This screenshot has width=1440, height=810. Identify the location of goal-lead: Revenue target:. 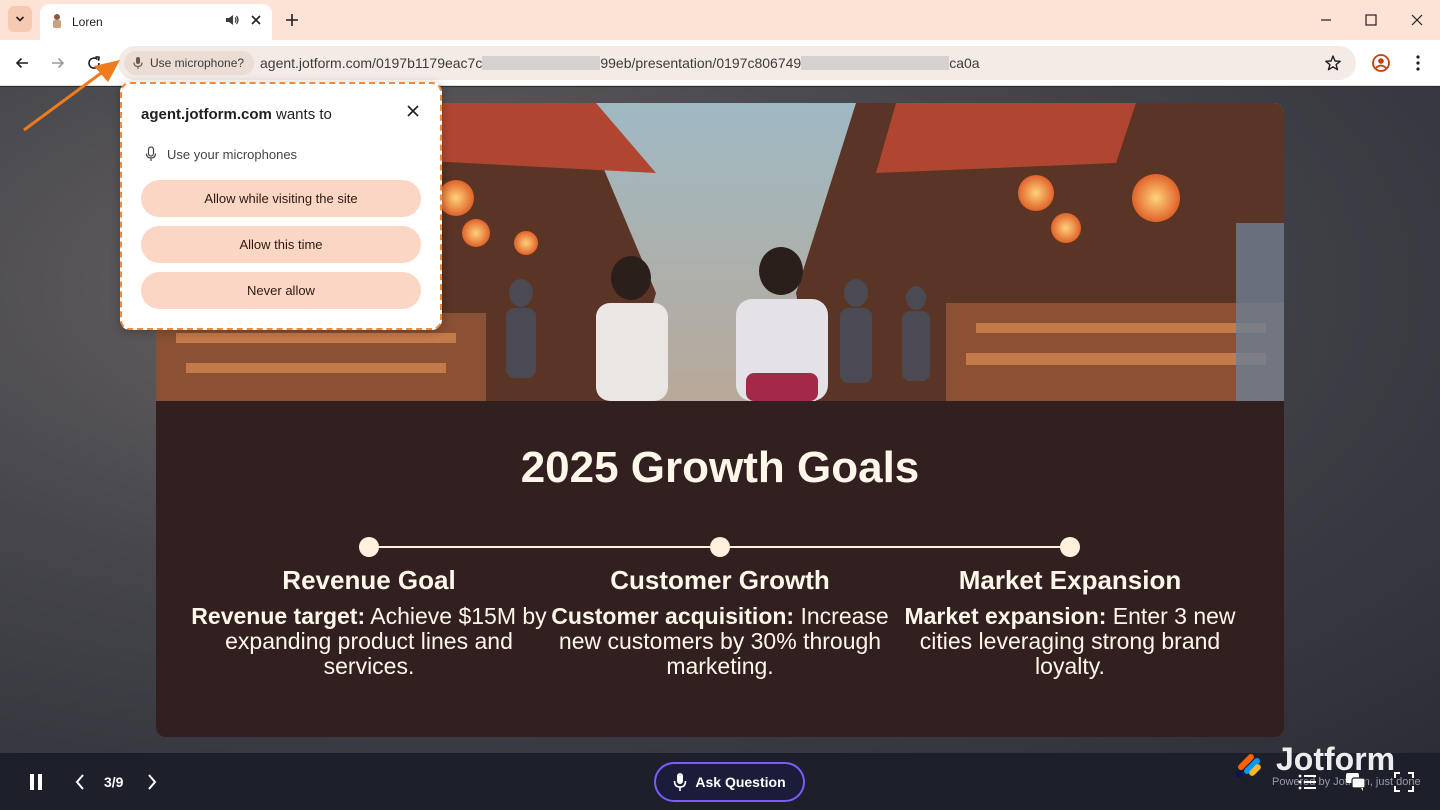
(278, 616).